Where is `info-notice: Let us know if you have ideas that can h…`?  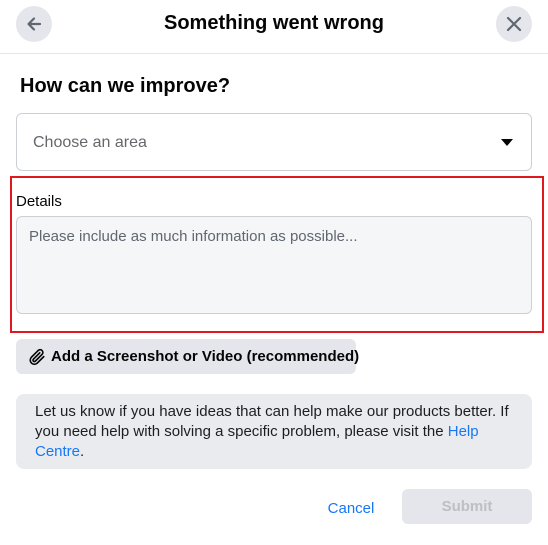
info-notice: Let us know if you have ideas that can h… is located at coordinates (274, 431).